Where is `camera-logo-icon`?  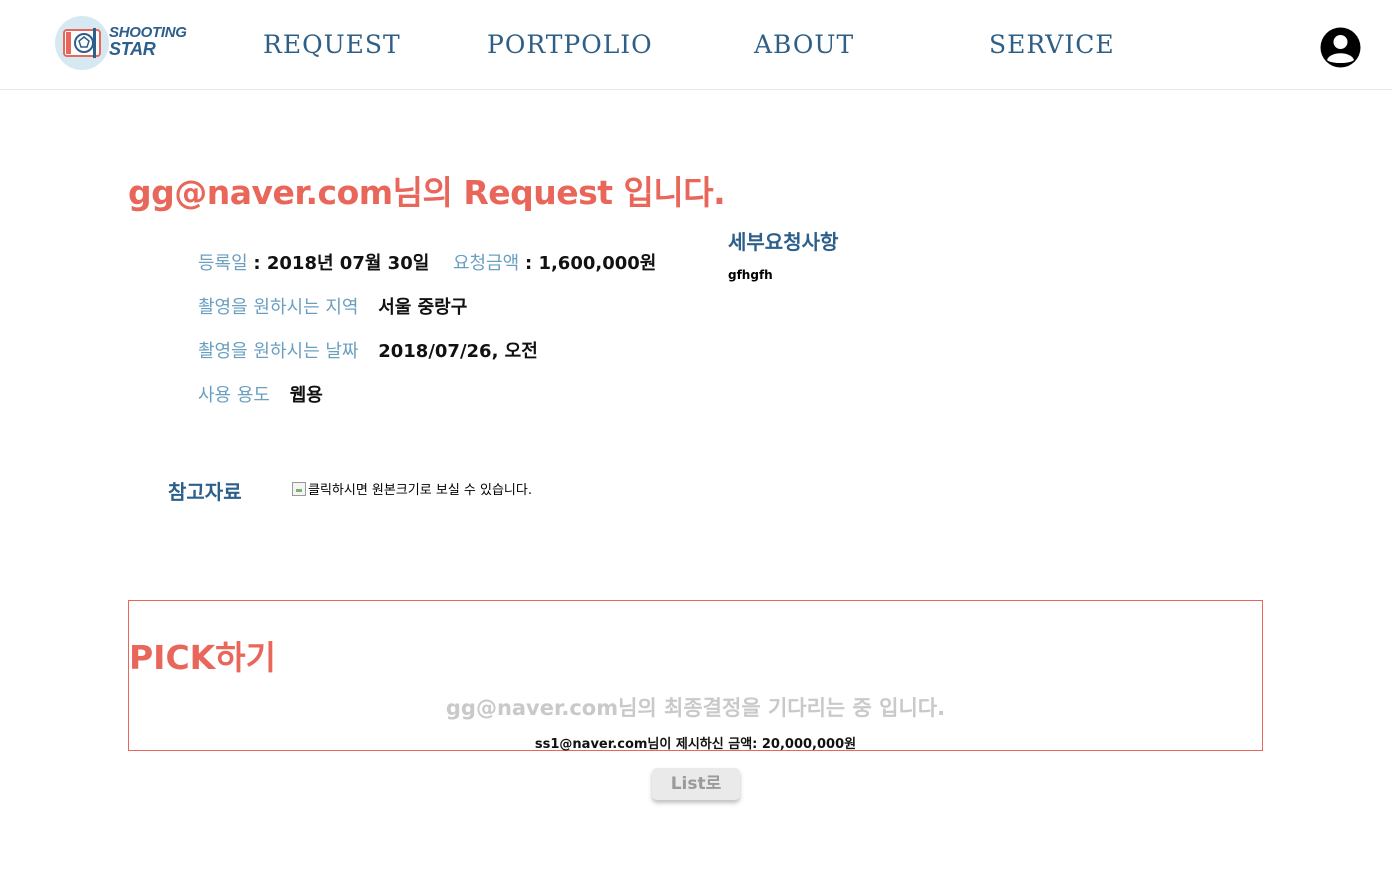 camera-logo-icon is located at coordinates (82, 43).